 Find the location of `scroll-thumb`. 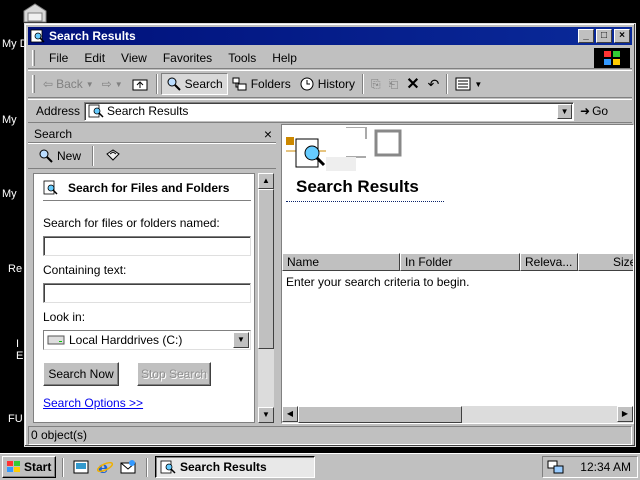

scroll-thumb is located at coordinates (266, 269).